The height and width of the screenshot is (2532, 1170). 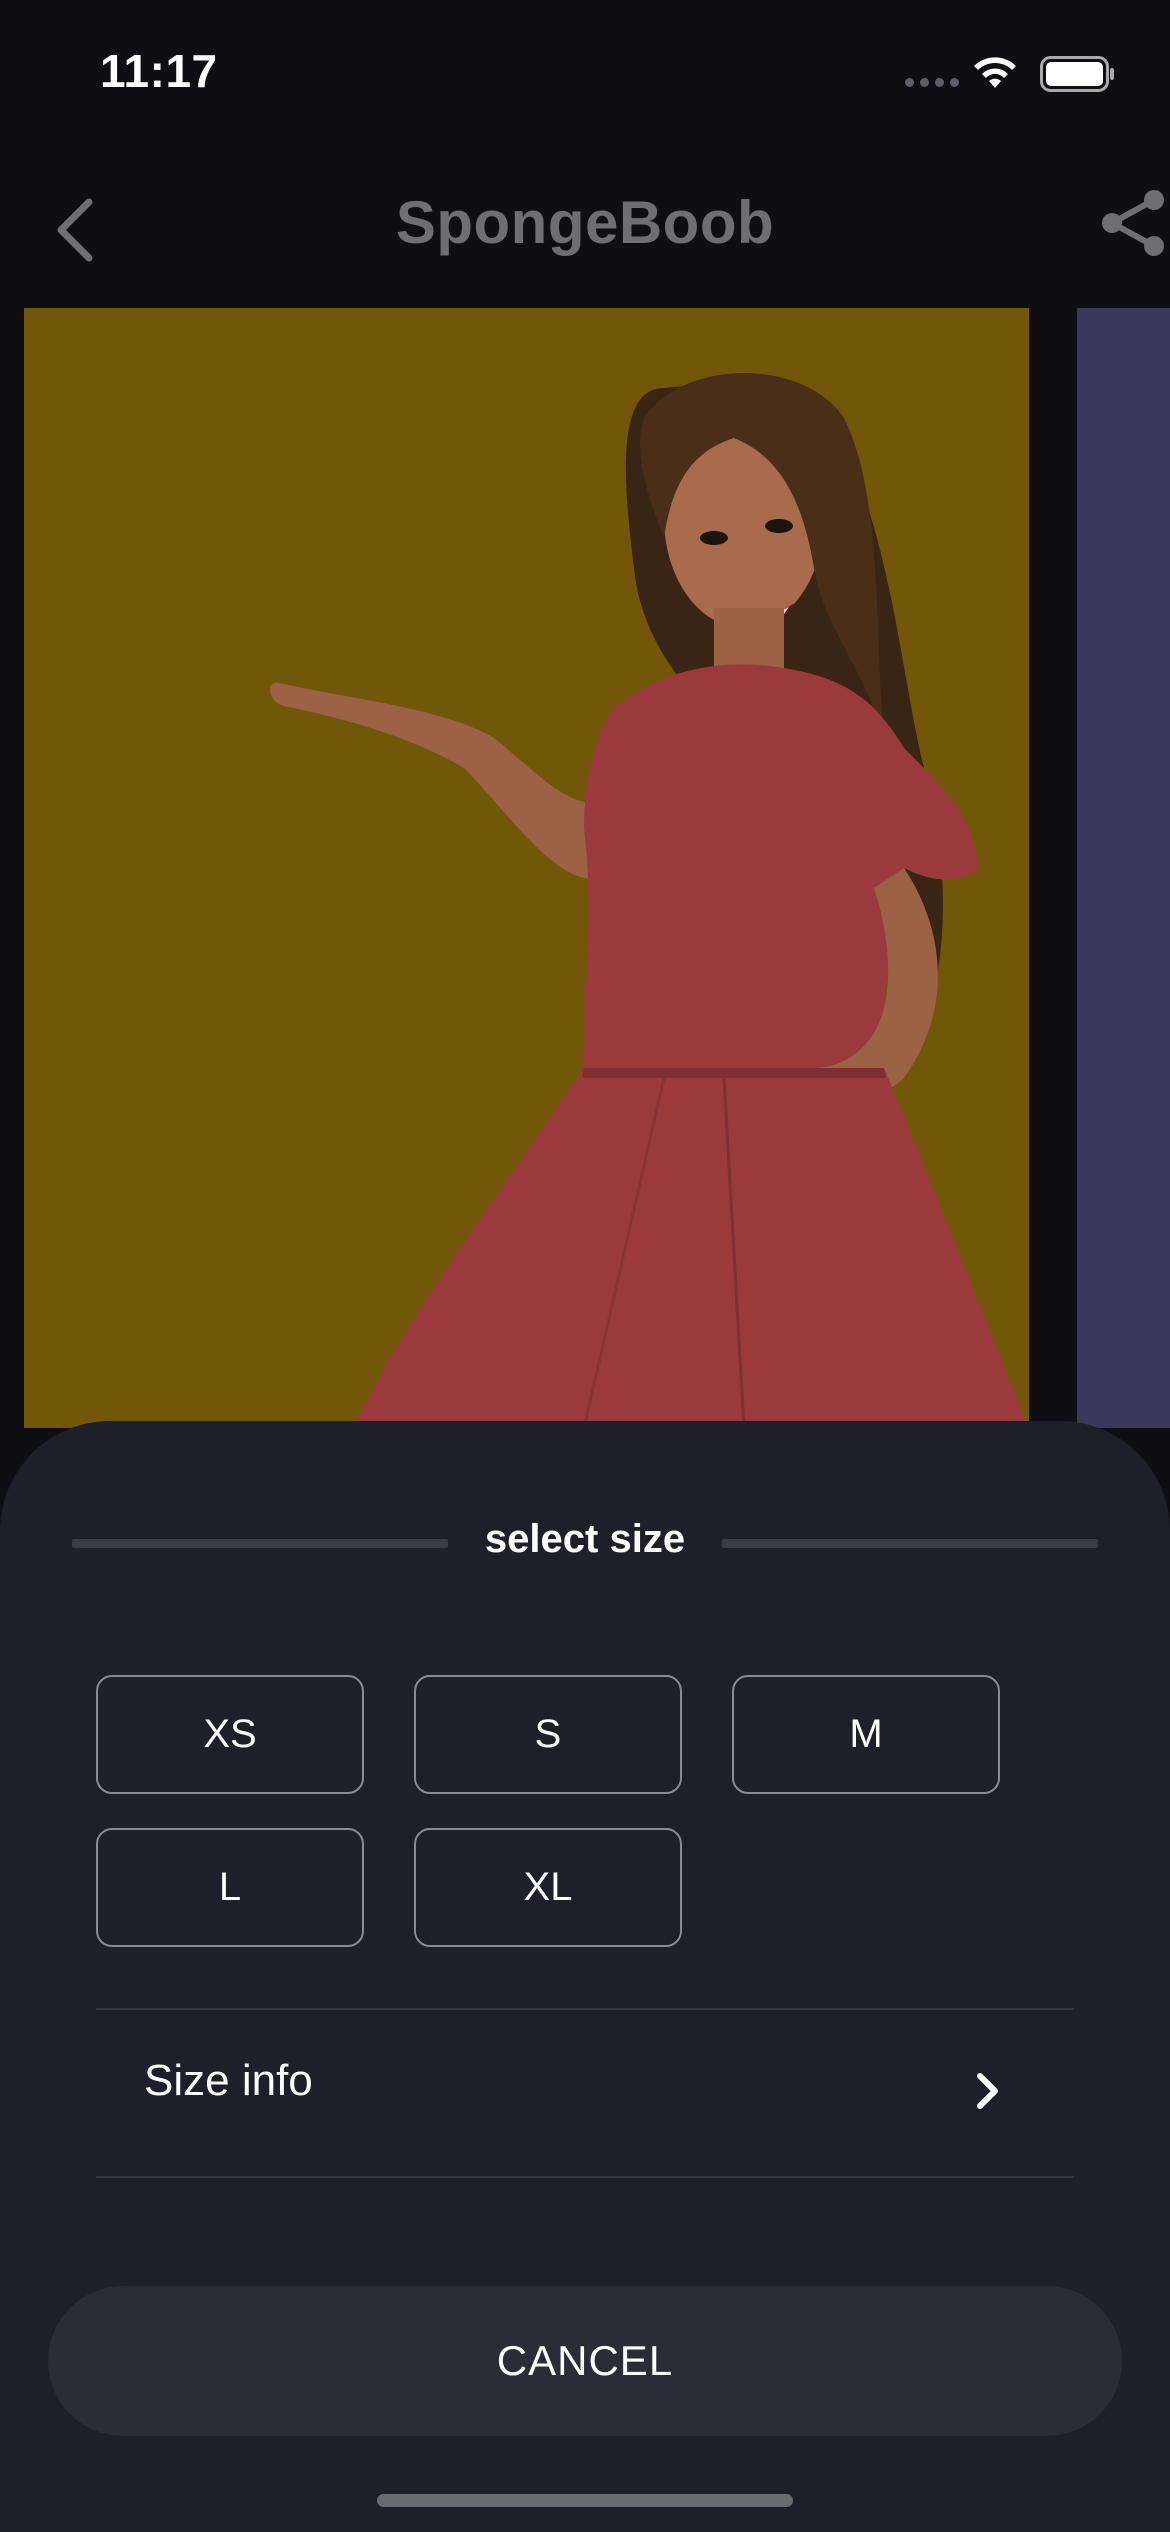 What do you see at coordinates (228, 2080) in the screenshot?
I see `size-info-label: Size info` at bounding box center [228, 2080].